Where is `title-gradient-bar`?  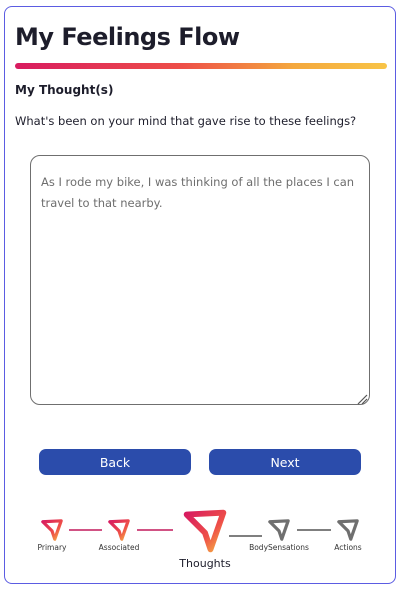
title-gradient-bar is located at coordinates (201, 66).